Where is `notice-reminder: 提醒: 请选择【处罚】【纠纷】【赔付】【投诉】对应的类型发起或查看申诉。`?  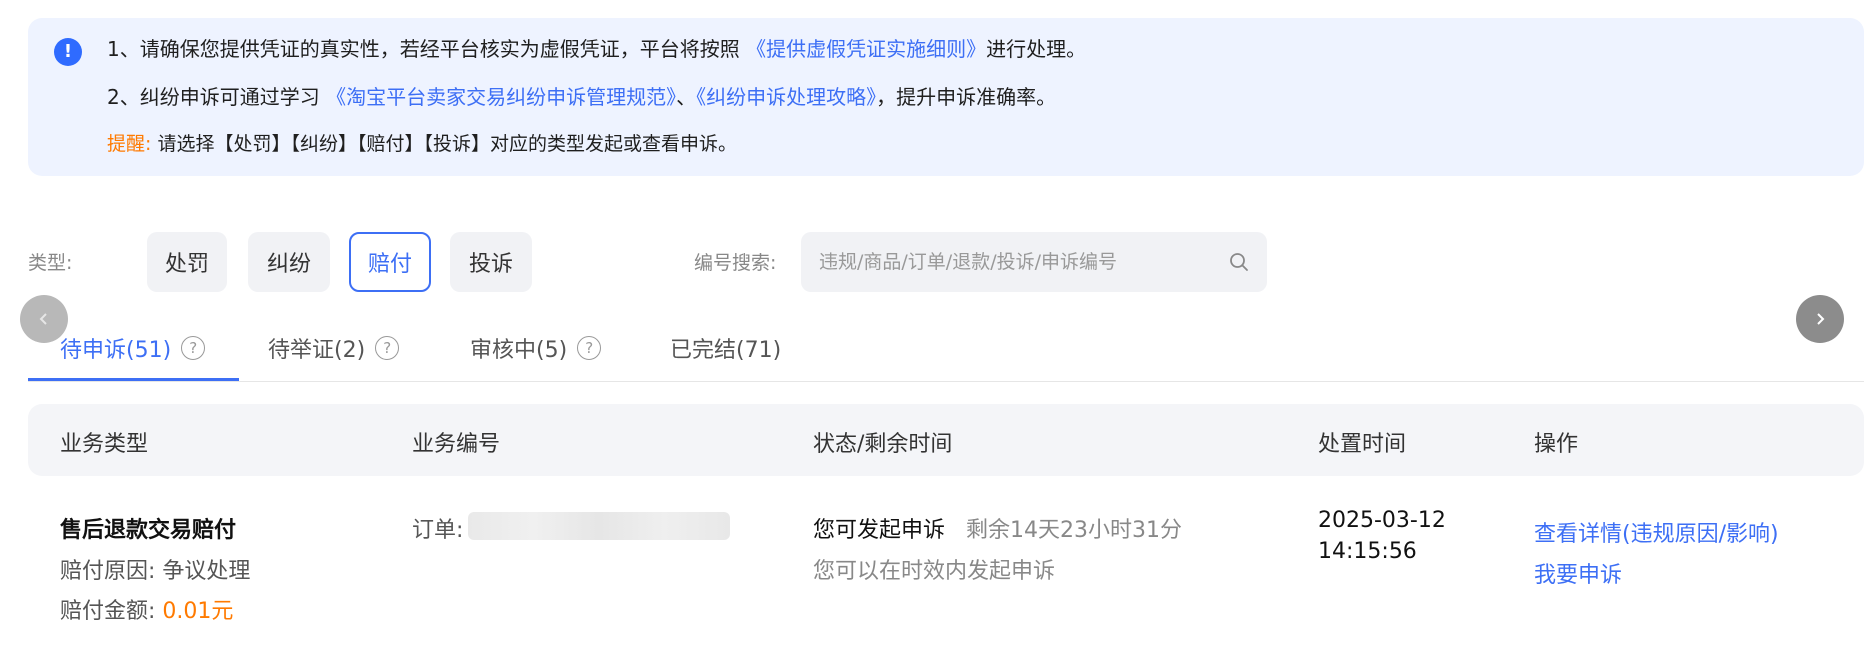 notice-reminder: 提醒: 请选择【处罚】【纠纷】【赔付】【投诉】对应的类型发起或查看申诉。 is located at coordinates (422, 144).